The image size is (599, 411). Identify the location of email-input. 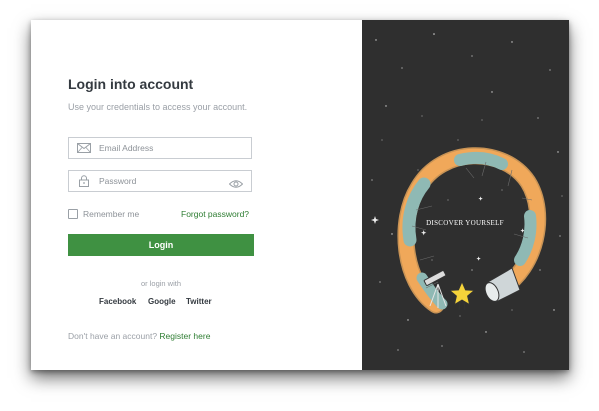
(159, 148).